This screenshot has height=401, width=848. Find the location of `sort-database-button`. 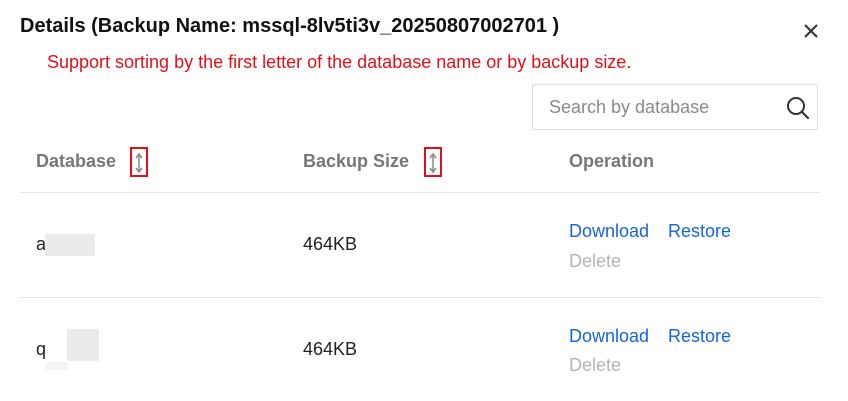

sort-database-button is located at coordinates (139, 162).